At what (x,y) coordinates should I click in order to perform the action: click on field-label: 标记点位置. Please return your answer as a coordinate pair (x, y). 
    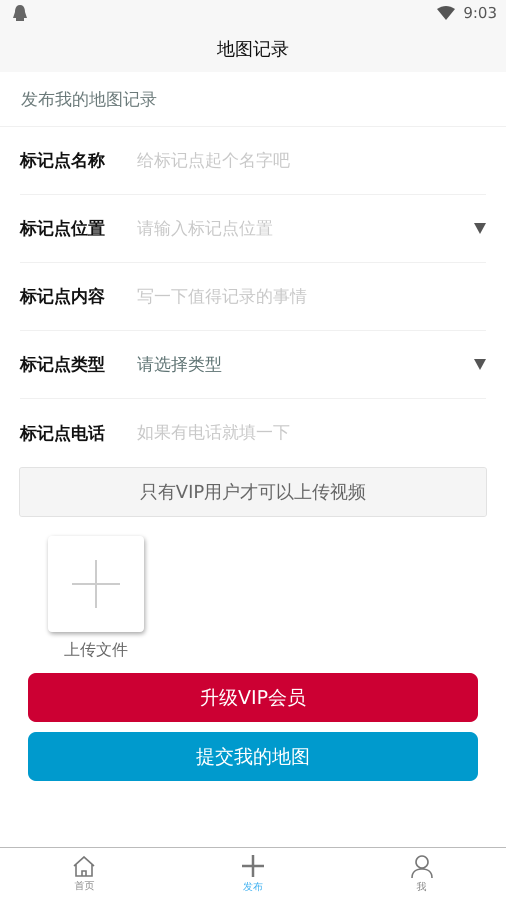
    Looking at the image, I should click on (63, 229).